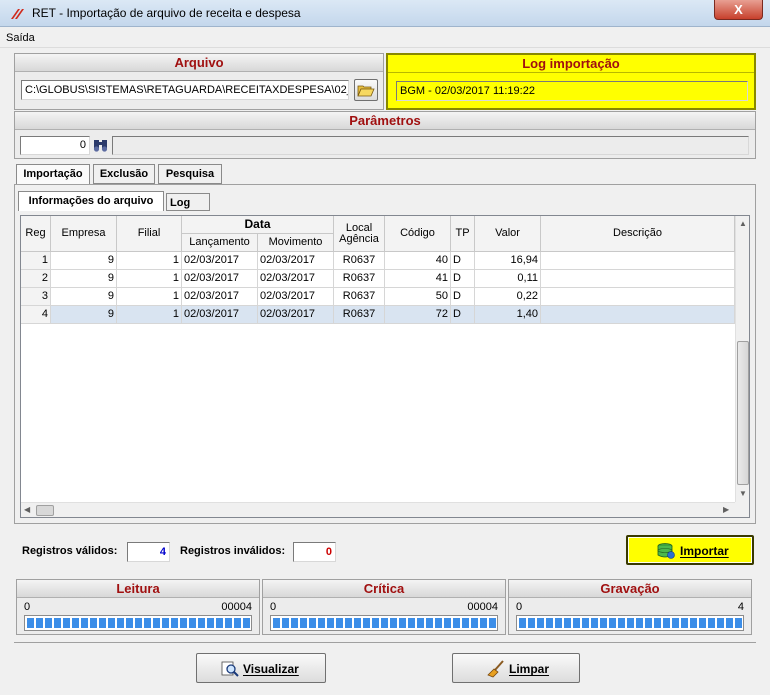 The height and width of the screenshot is (695, 770). What do you see at coordinates (27, 509) in the screenshot?
I see `scroll-left-arrow-icon: ◀` at bounding box center [27, 509].